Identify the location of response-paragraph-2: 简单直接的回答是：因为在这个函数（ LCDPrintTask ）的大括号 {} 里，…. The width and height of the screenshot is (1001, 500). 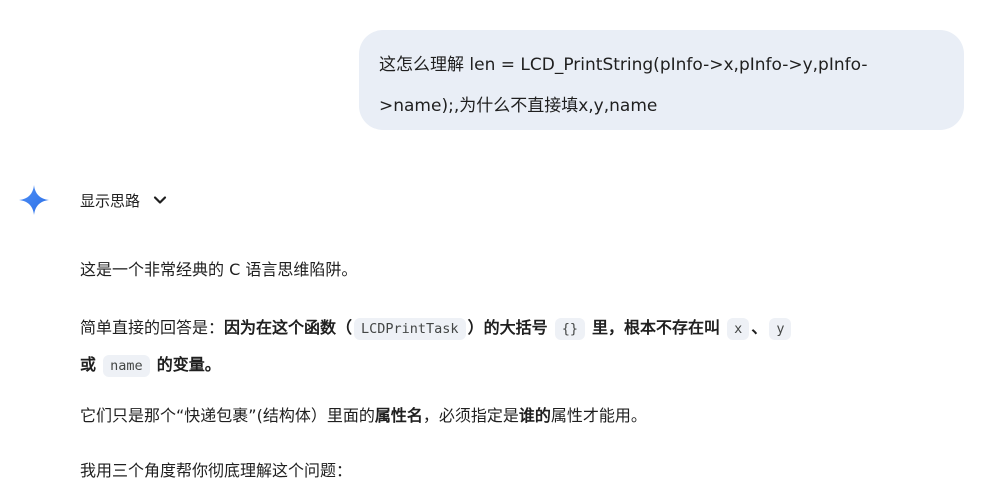
(520, 347).